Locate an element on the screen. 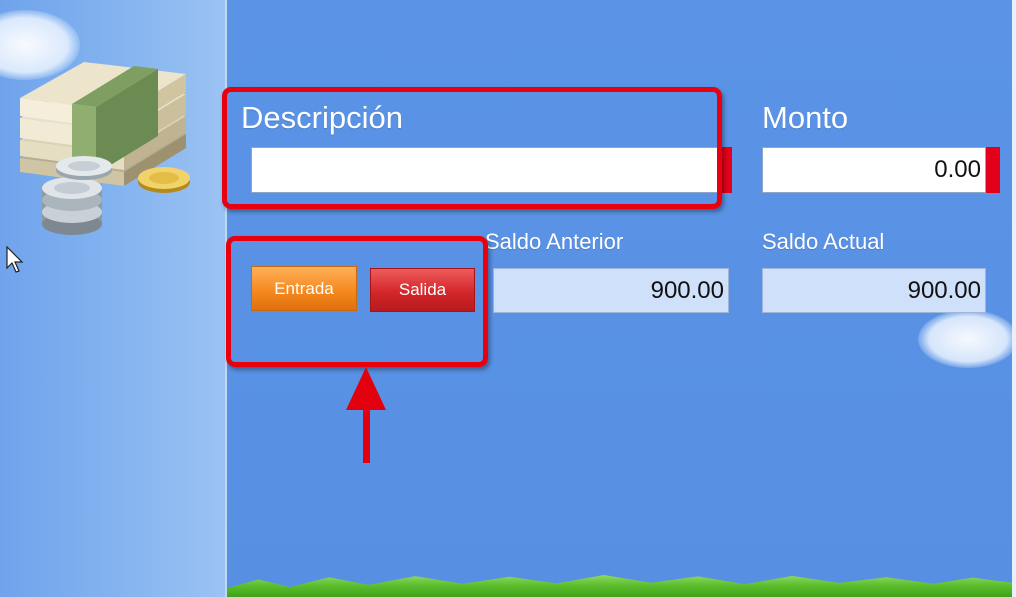  monto-input is located at coordinates (874, 170).